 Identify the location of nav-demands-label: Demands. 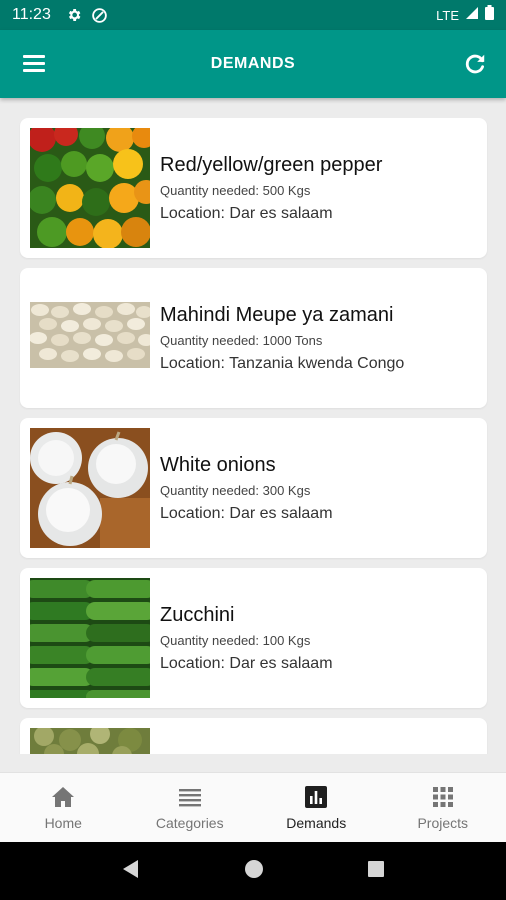
(316, 822).